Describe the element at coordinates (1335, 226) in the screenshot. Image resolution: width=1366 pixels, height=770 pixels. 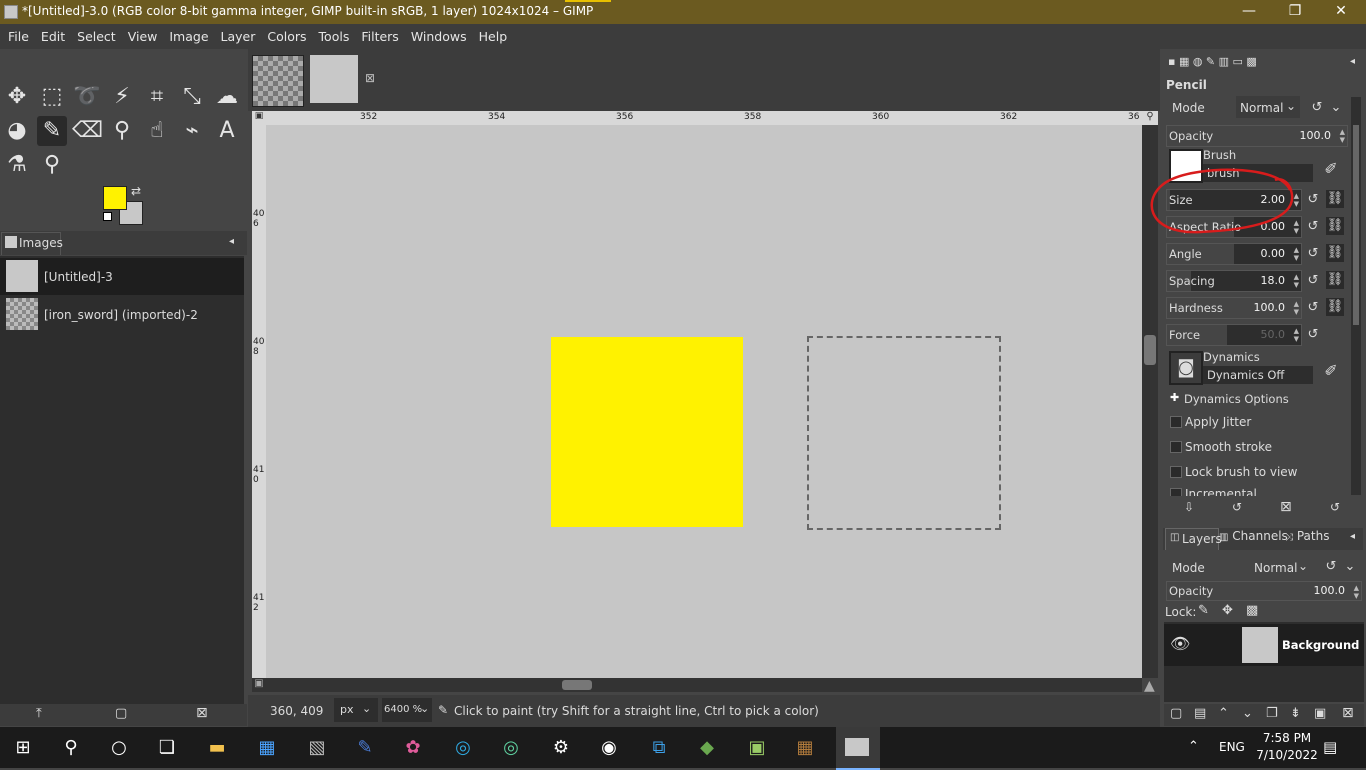
I see `link-aspect-ratio-icon: ⛓` at that location.